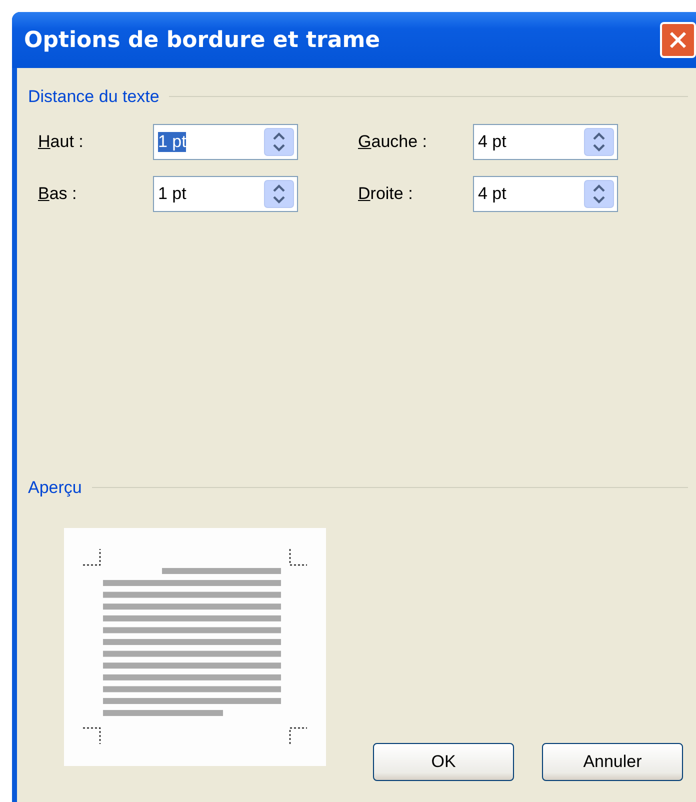 The width and height of the screenshot is (696, 802). Describe the element at coordinates (393, 141) in the screenshot. I see `field-label: Gauche :` at that location.